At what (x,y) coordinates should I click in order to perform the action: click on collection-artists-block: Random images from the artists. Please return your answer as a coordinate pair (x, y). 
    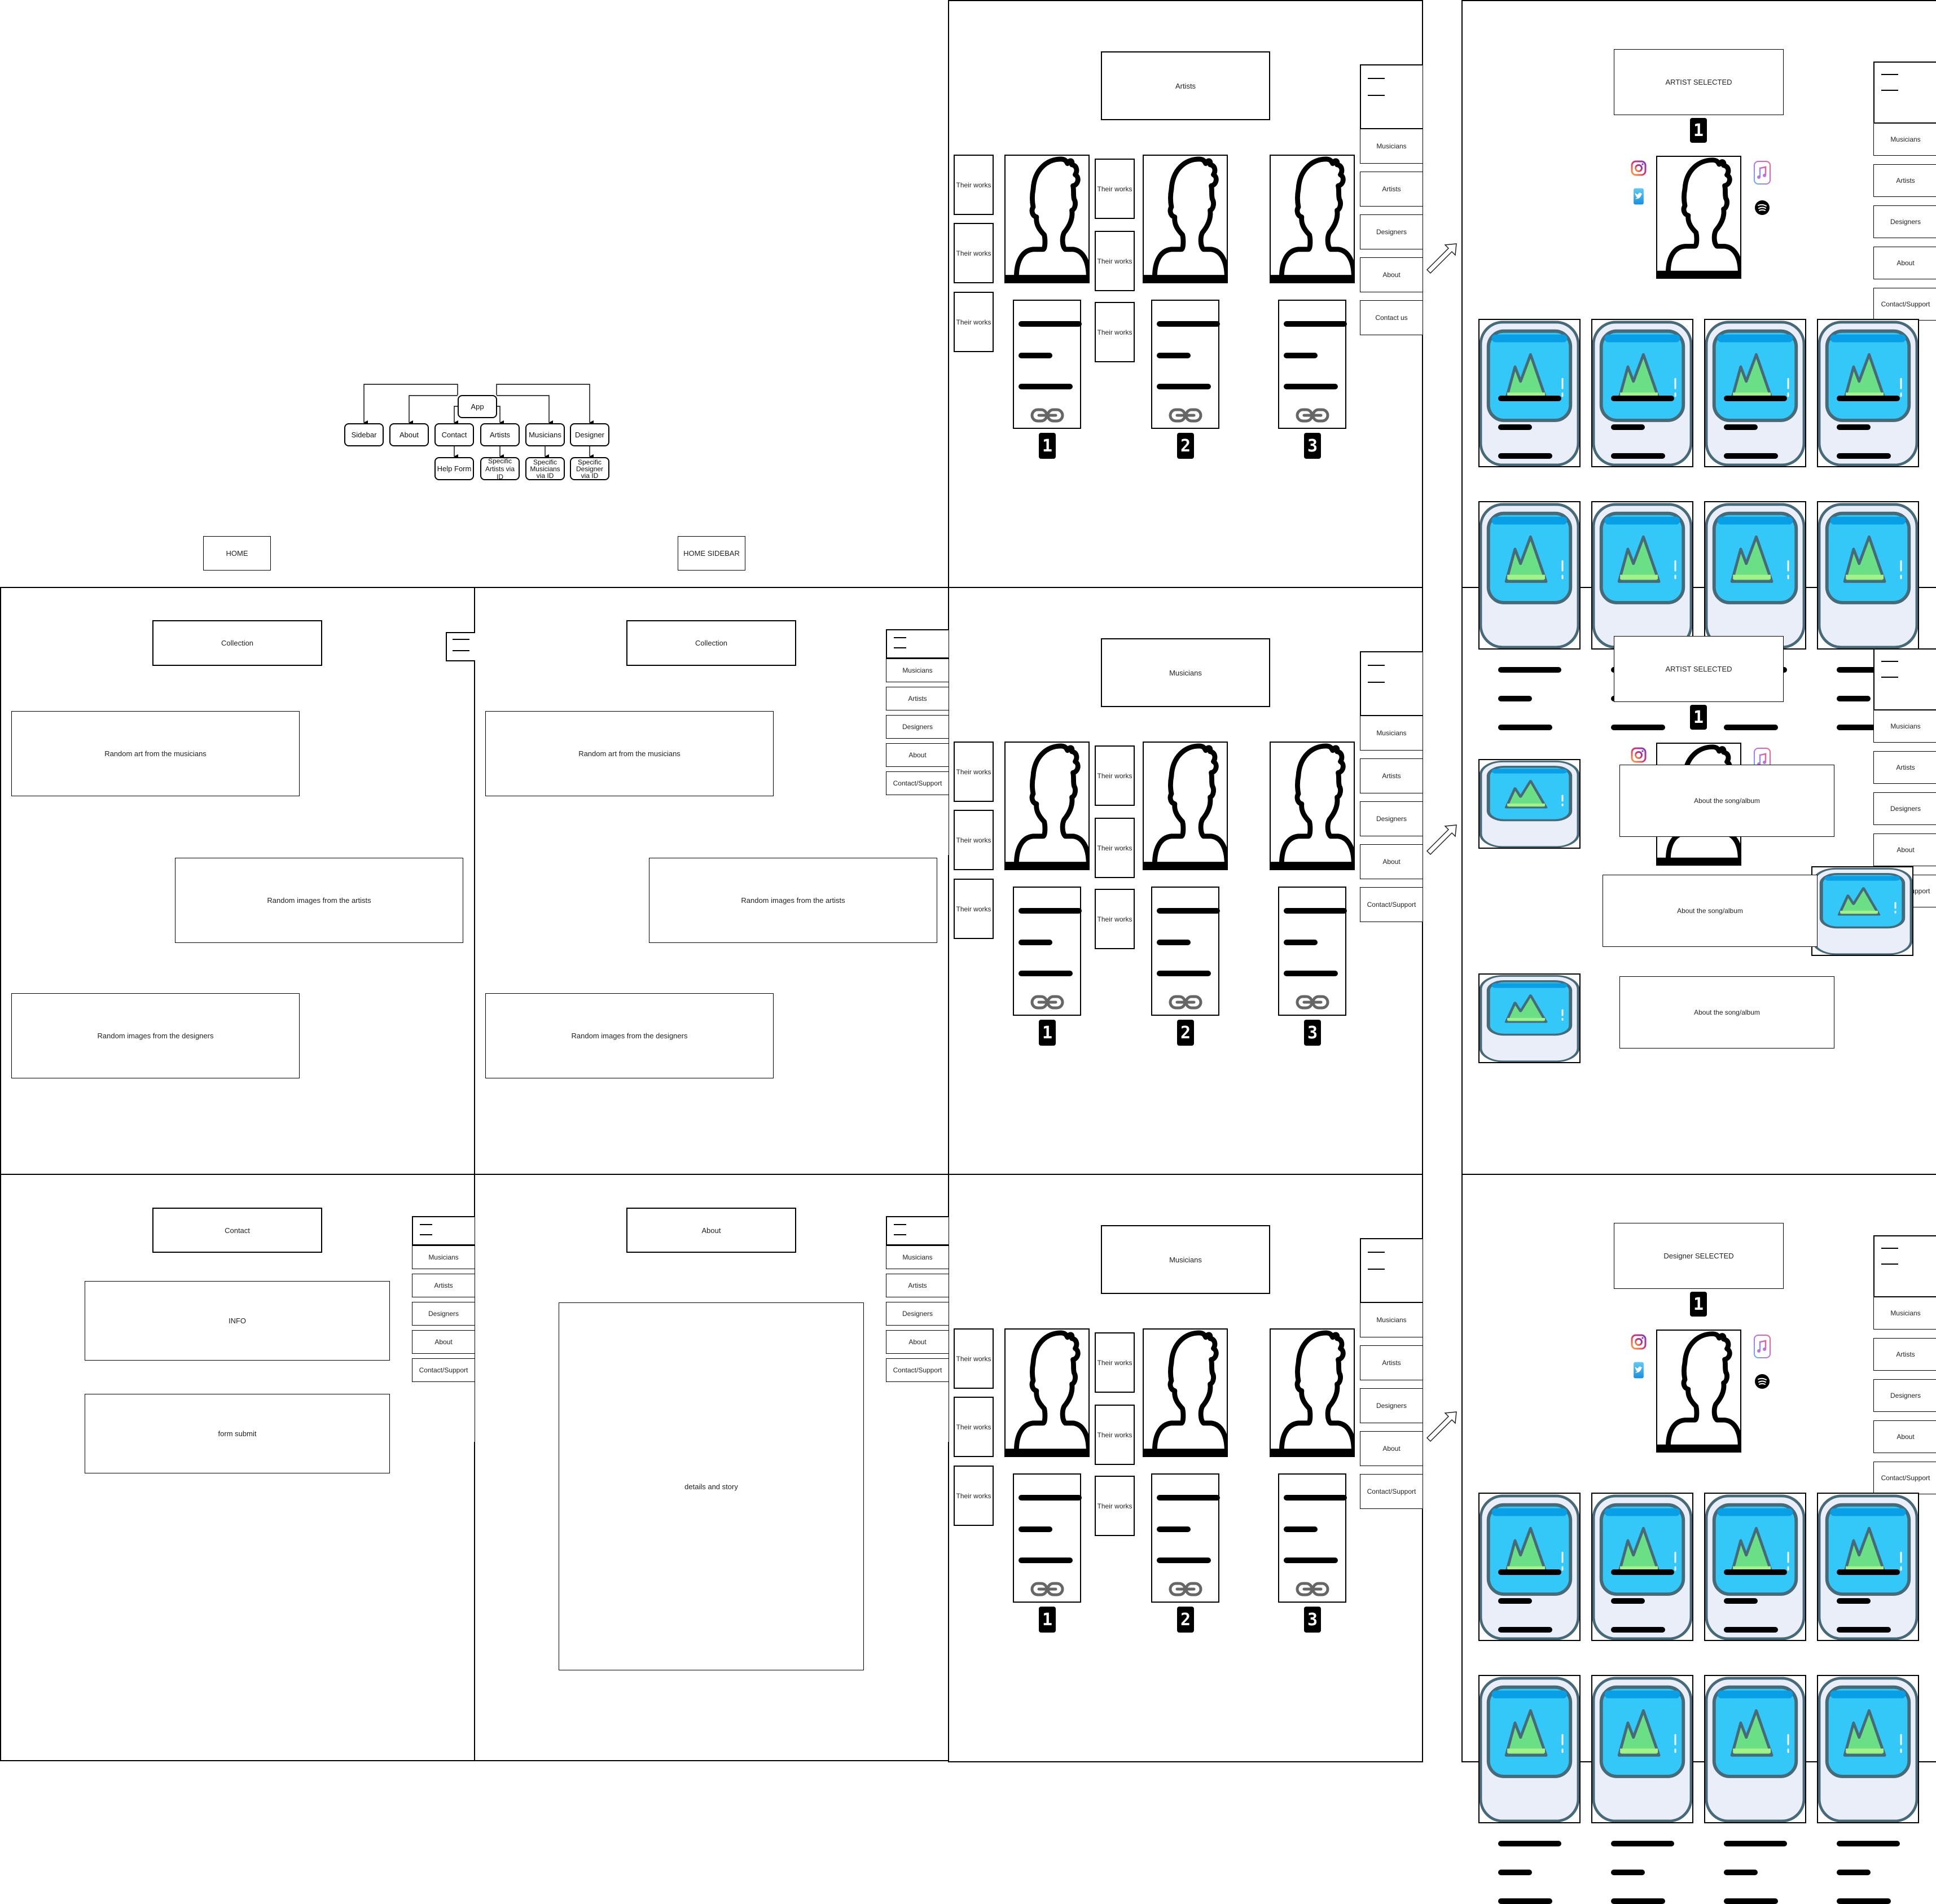
    Looking at the image, I should click on (793, 900).